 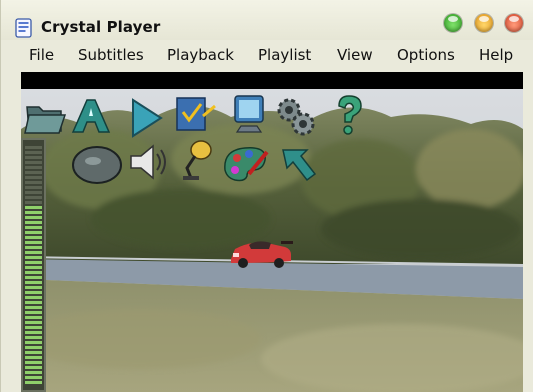 What do you see at coordinates (355, 55) in the screenshot?
I see `menu-view: View` at bounding box center [355, 55].